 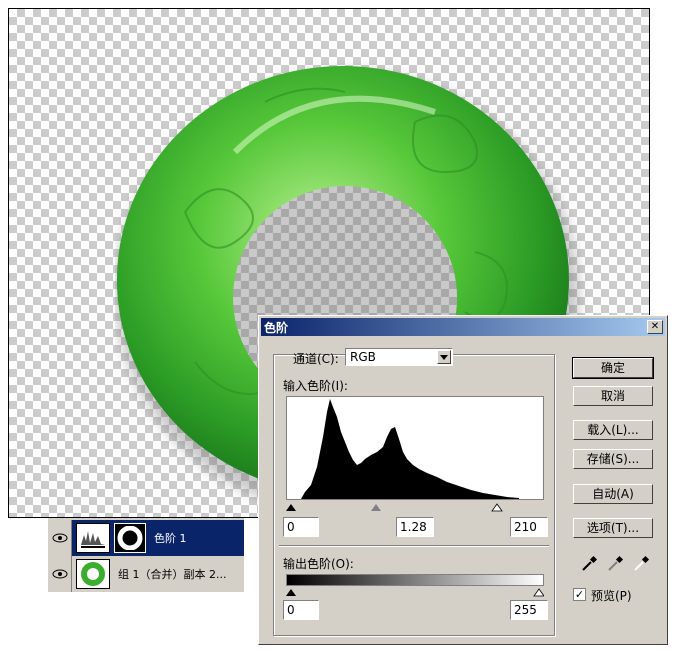 I want to click on channel-select: RGB, so click(x=399, y=357).